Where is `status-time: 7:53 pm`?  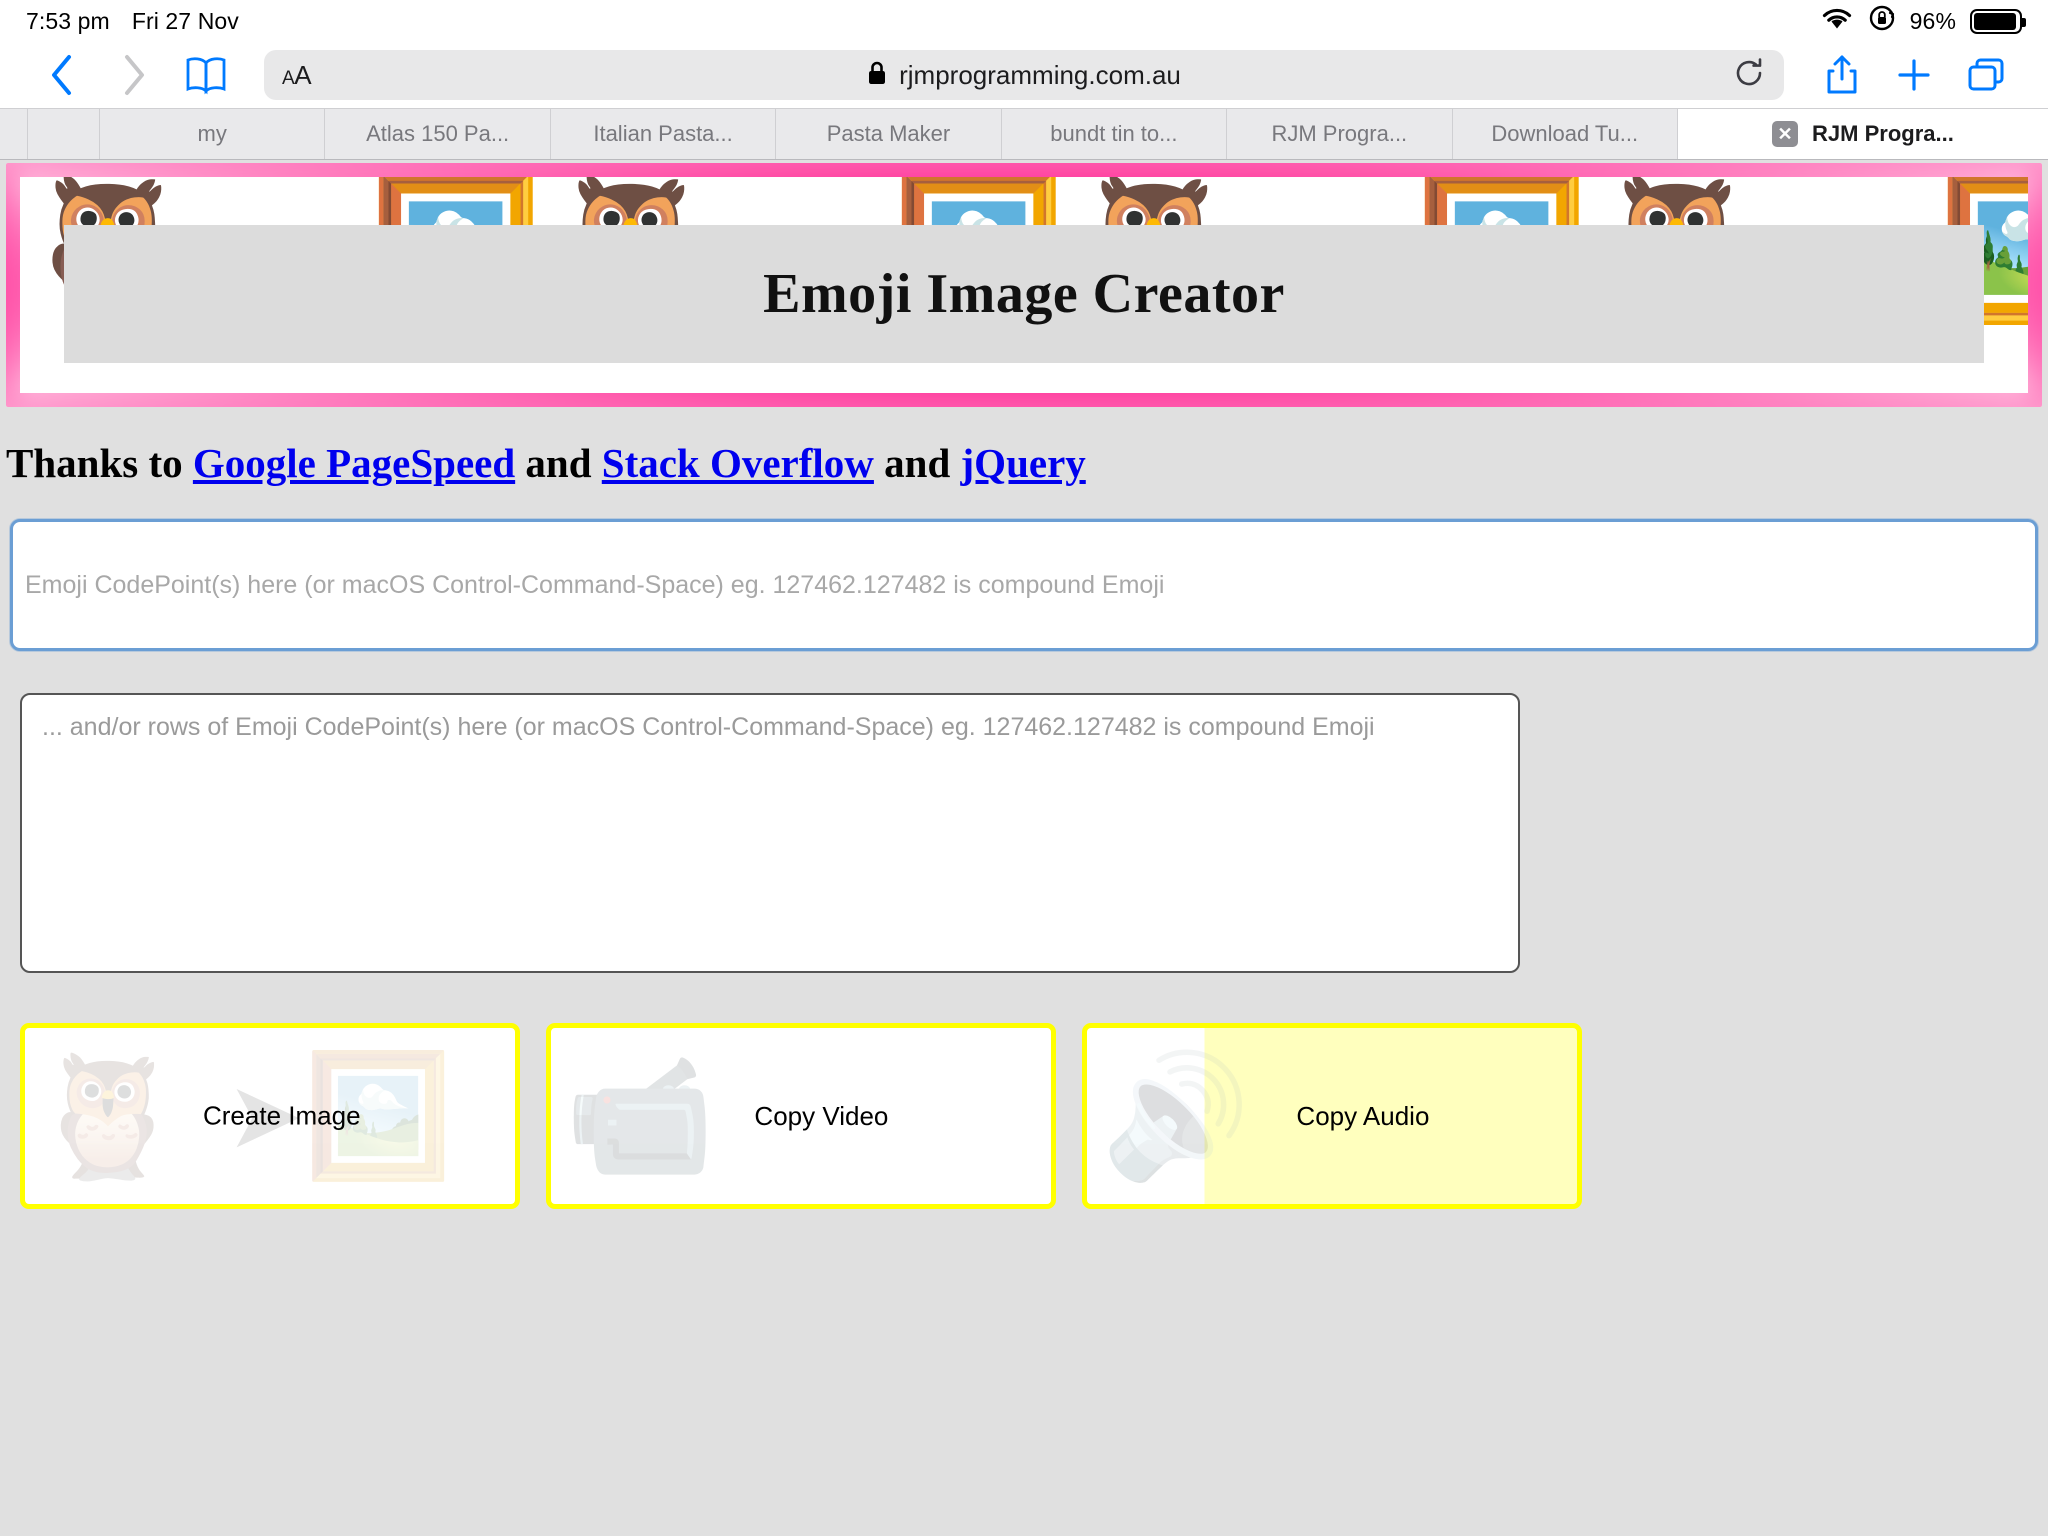 status-time: 7:53 pm is located at coordinates (68, 20).